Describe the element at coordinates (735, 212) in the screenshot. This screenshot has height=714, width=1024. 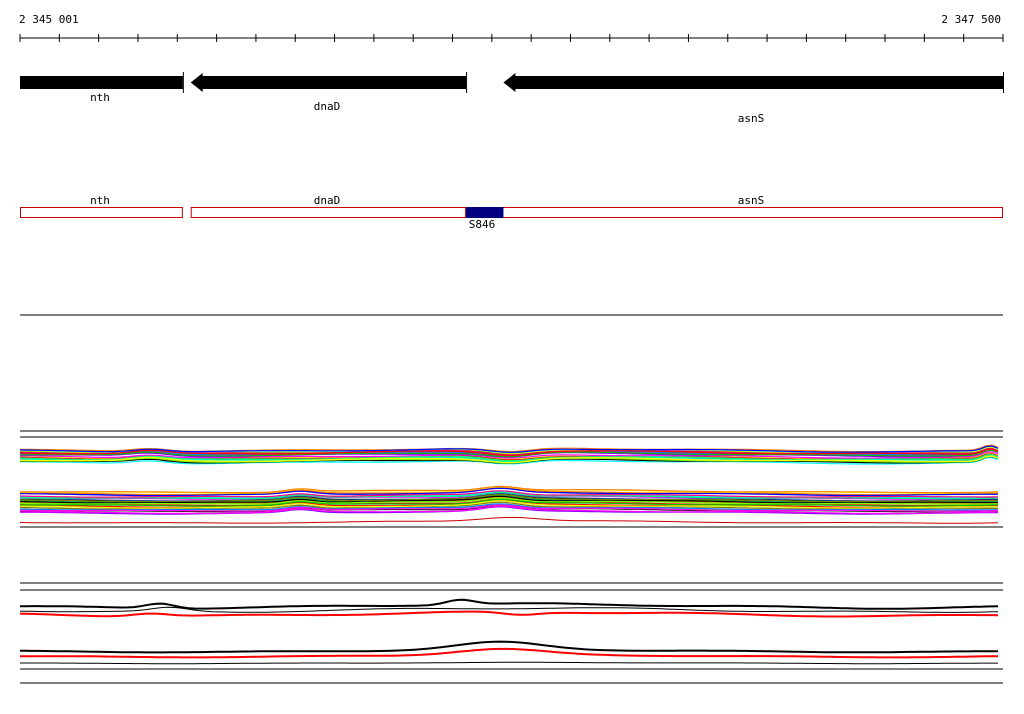
I see `region-box-asnS` at that location.